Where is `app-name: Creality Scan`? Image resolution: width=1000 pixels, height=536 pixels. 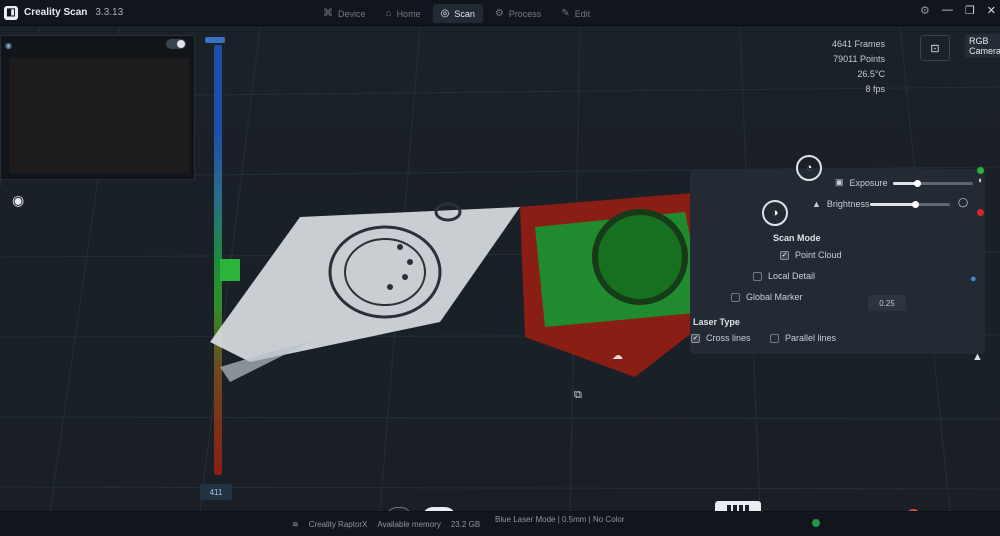 app-name: Creality Scan is located at coordinates (56, 12).